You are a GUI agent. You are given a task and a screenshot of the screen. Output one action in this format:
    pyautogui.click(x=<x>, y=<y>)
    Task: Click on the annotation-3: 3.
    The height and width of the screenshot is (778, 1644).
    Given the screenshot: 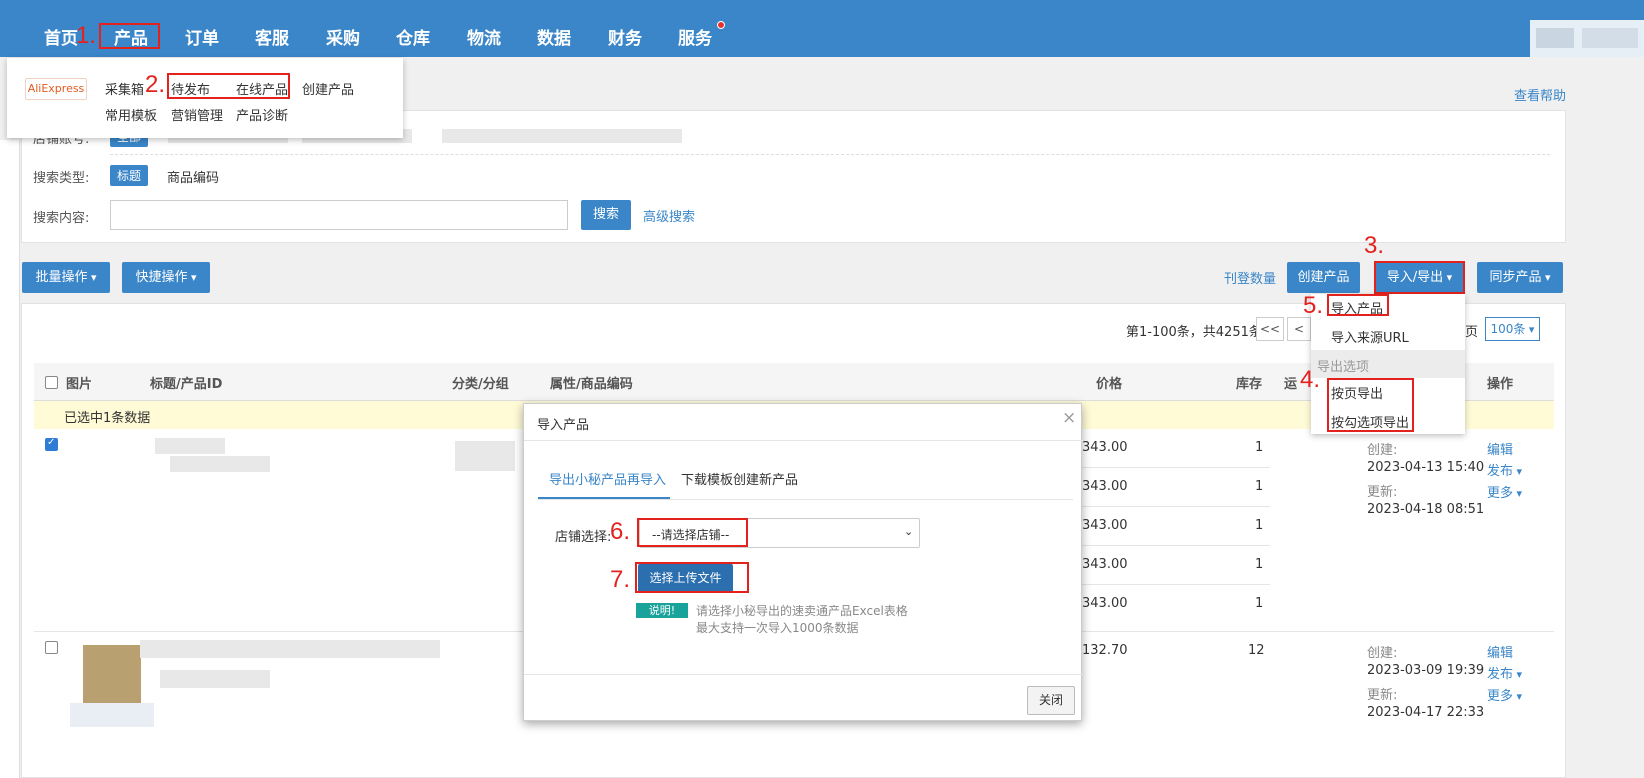 What is the action you would take?
    pyautogui.click(x=1374, y=245)
    